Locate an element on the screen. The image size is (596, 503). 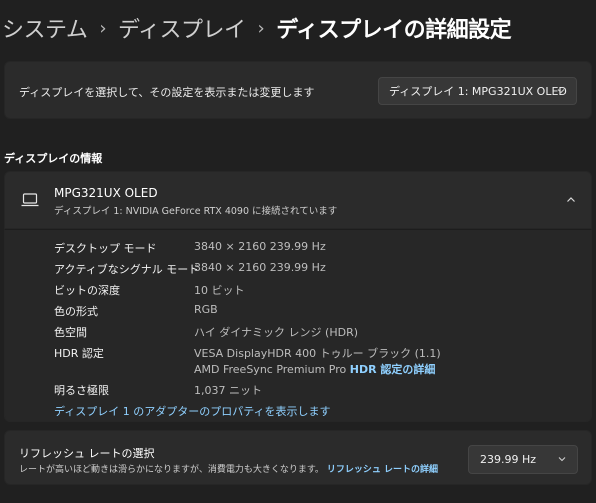
refresh-rate-description-text: レートが高いほど動きは滑らかになりますが、消費電力も大きくなります。 is located at coordinates (171, 470).